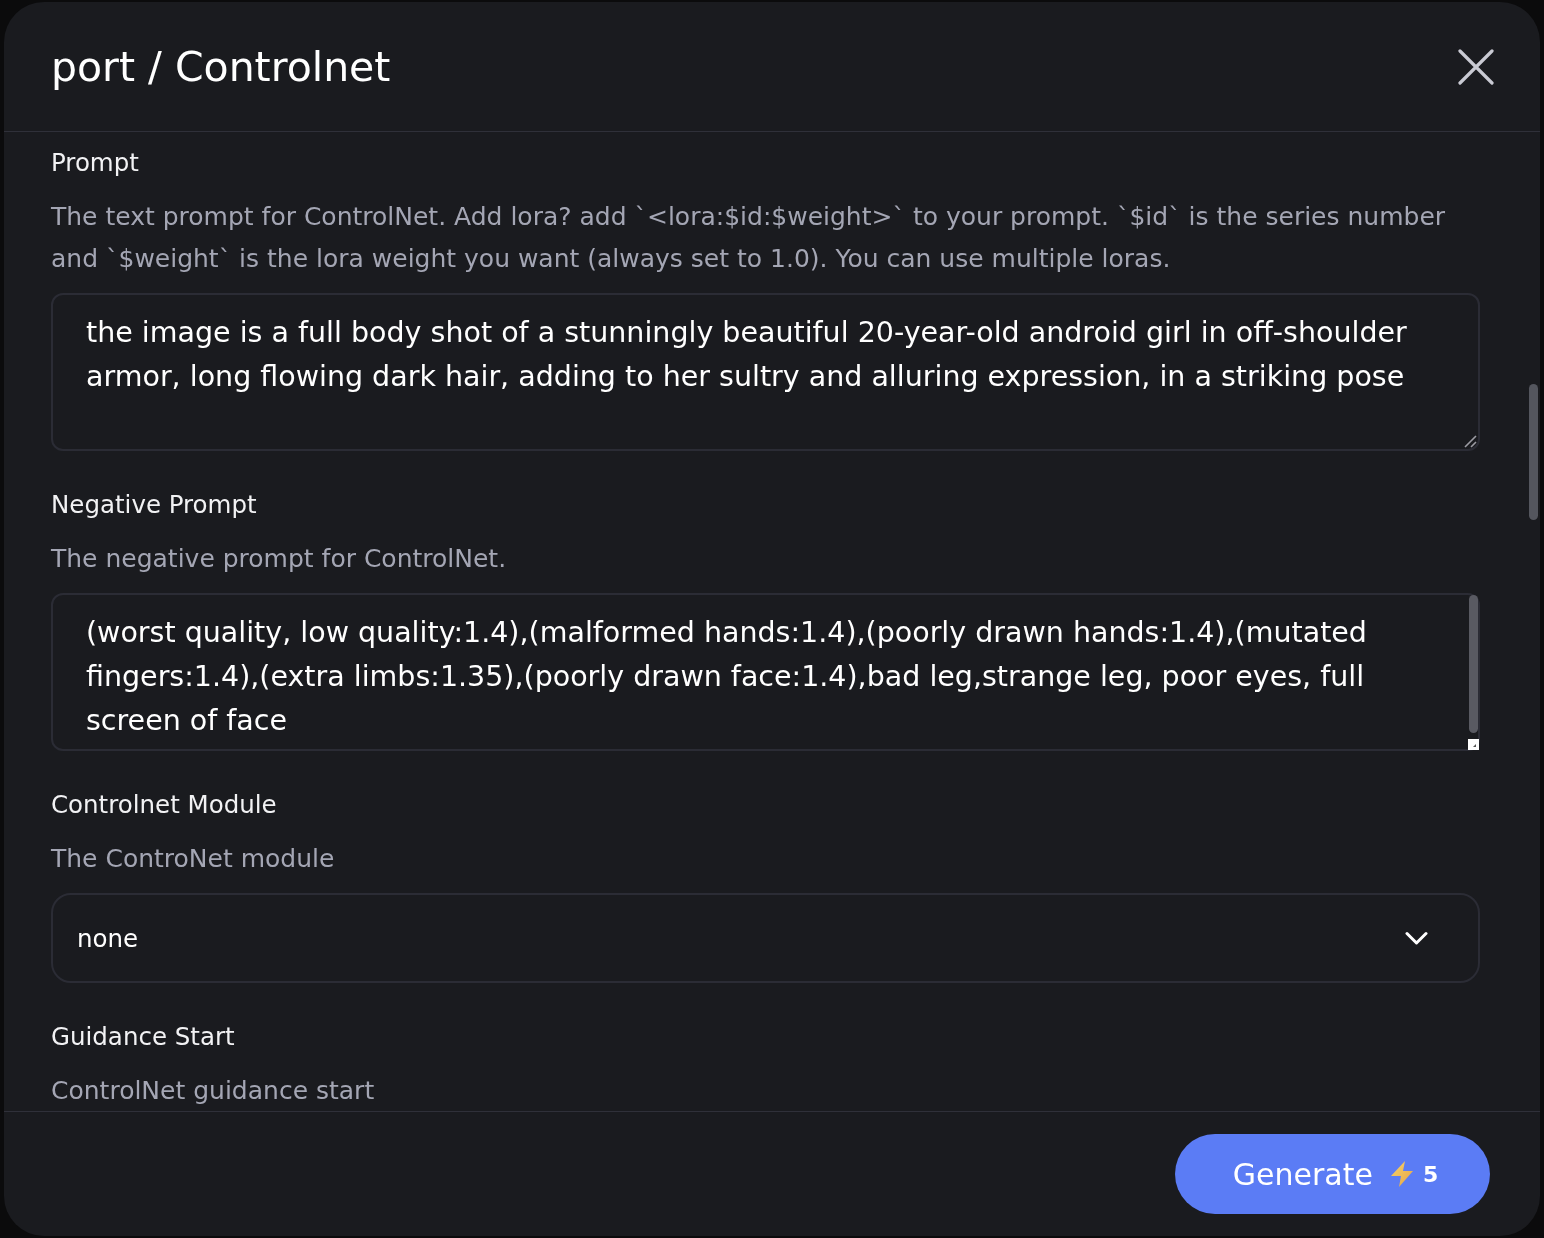 This screenshot has height=1238, width=1544. Describe the element at coordinates (154, 505) in the screenshot. I see `field-label: Negative Prompt` at that location.